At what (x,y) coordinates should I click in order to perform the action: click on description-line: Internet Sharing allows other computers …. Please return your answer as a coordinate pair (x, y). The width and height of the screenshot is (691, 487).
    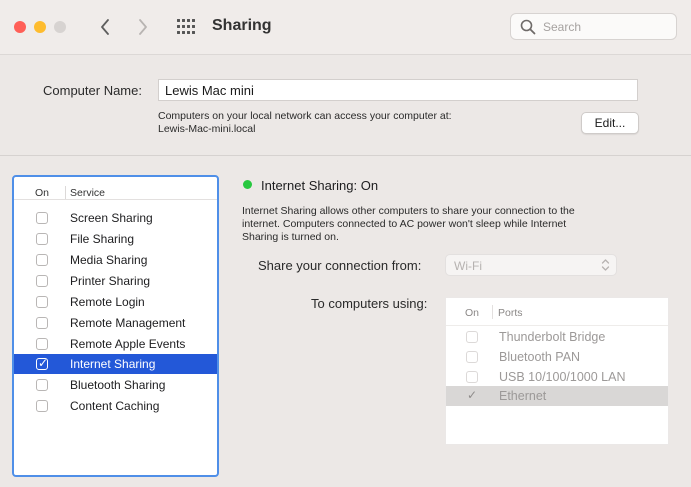
    Looking at the image, I should click on (408, 211).